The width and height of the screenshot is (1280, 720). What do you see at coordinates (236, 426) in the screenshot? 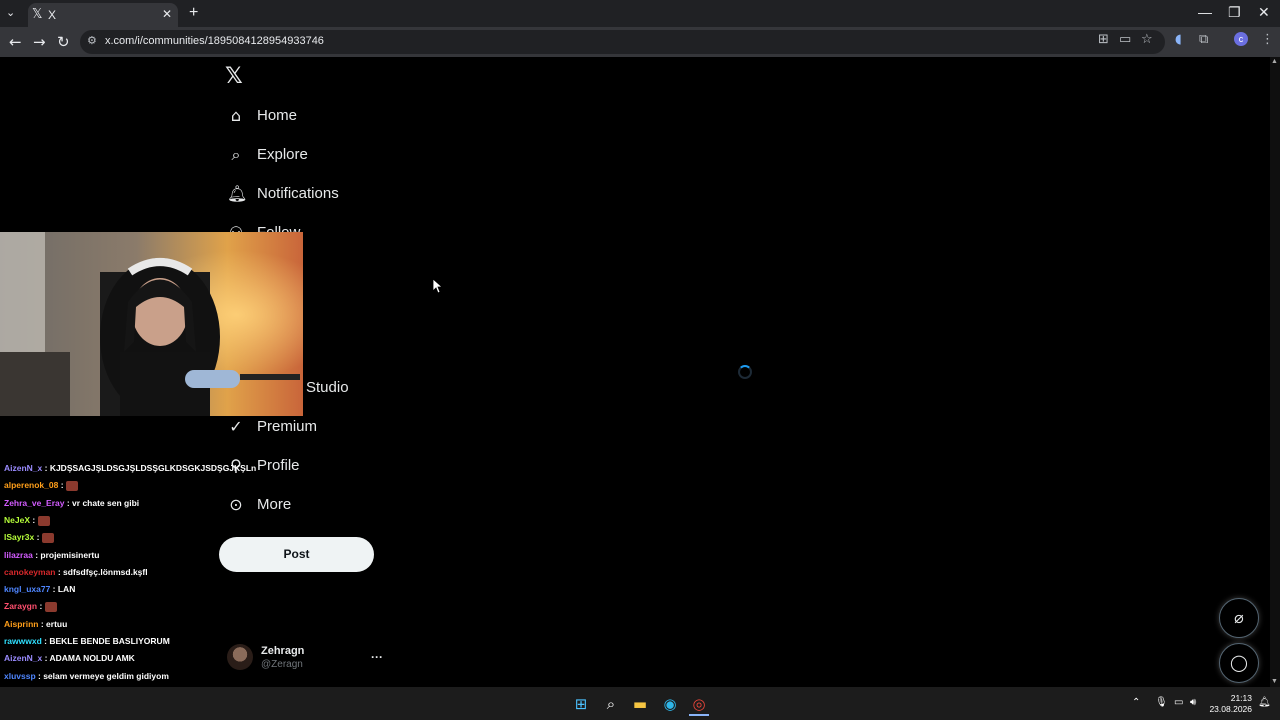
I see `premium-icon: ✓` at bounding box center [236, 426].